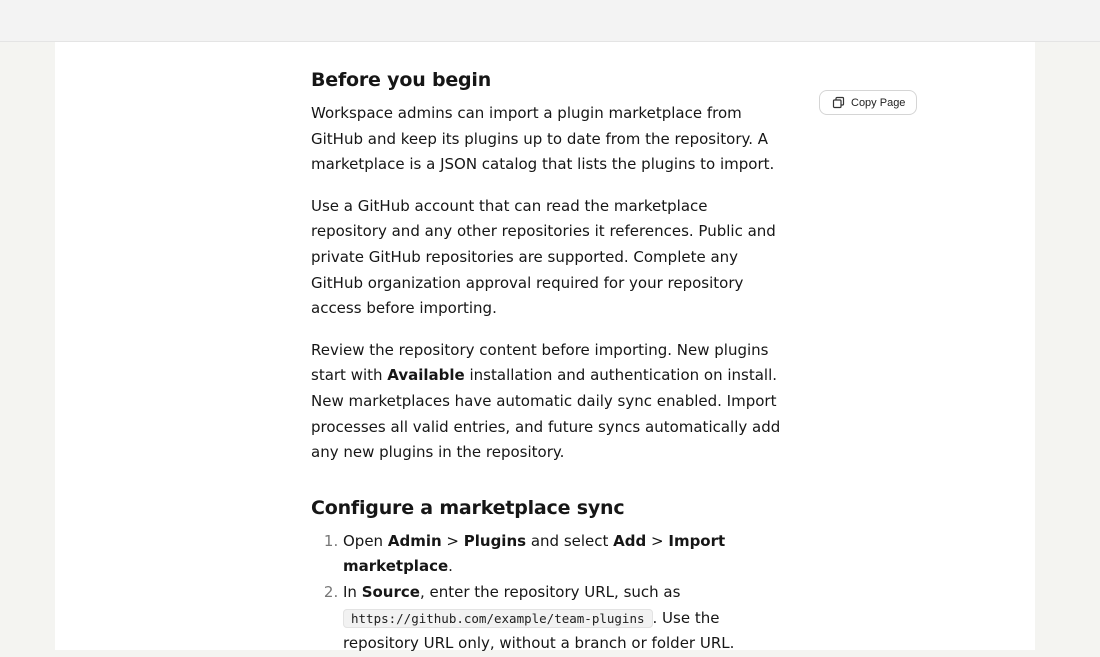 The height and width of the screenshot is (657, 1100). I want to click on top-bar, so click(550, 21).